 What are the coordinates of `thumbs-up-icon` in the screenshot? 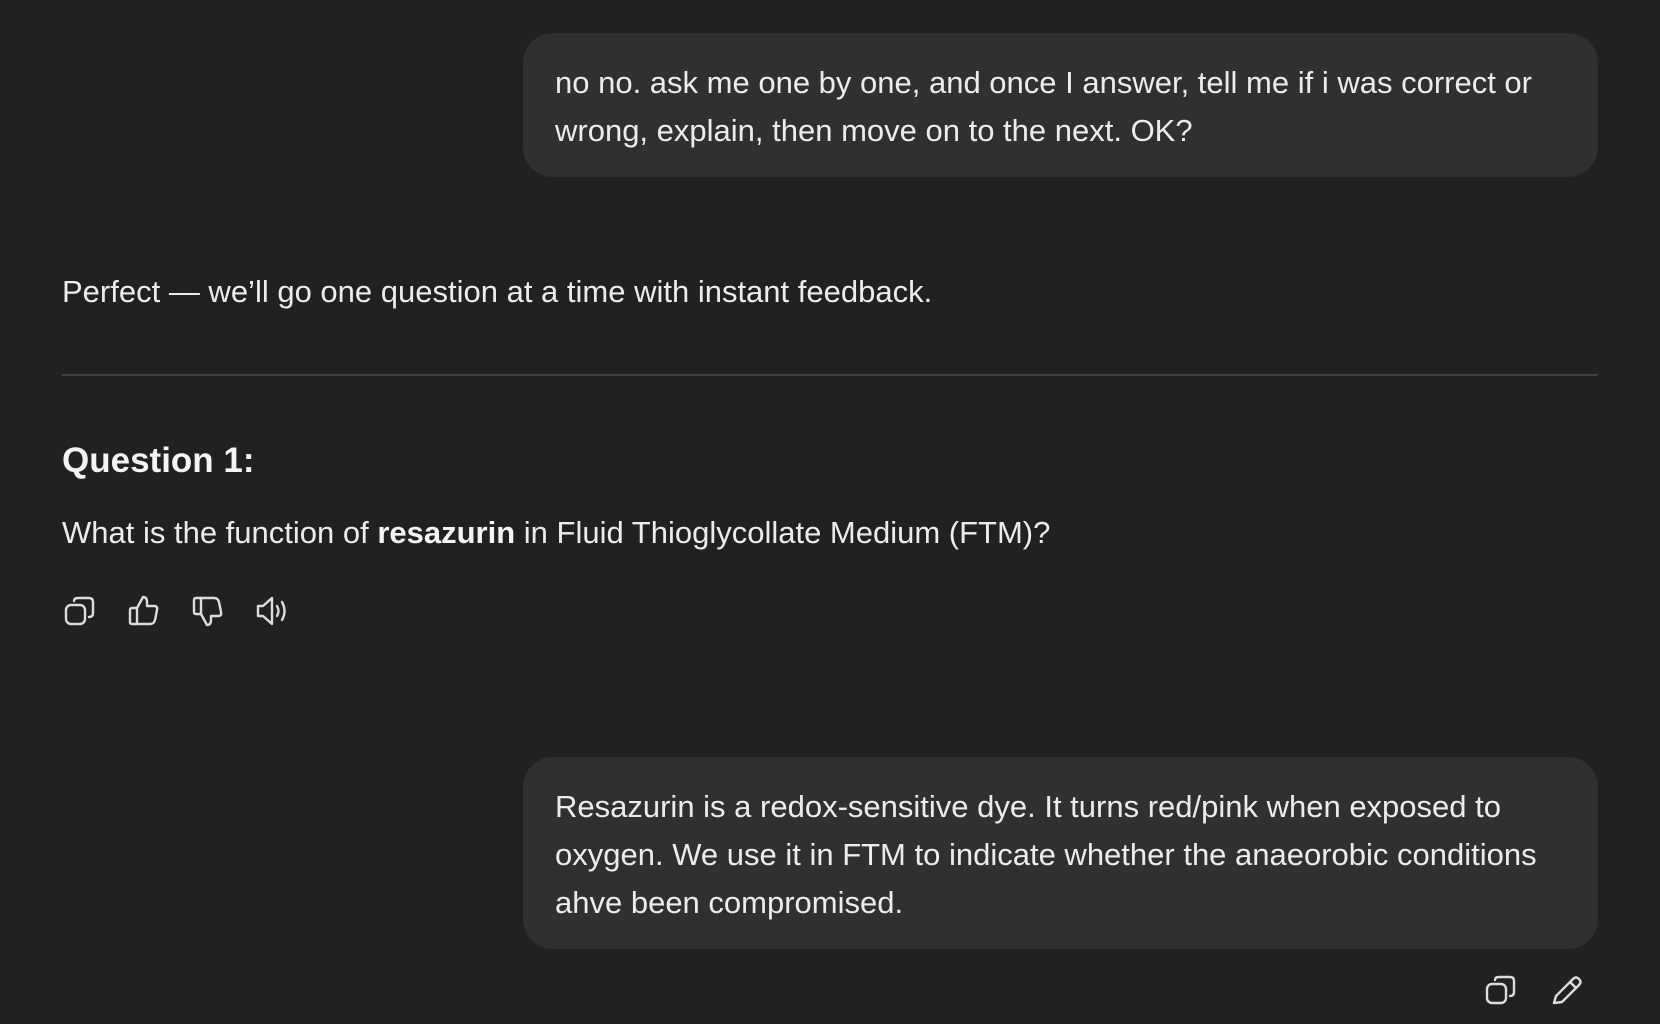 It's located at (143, 610).